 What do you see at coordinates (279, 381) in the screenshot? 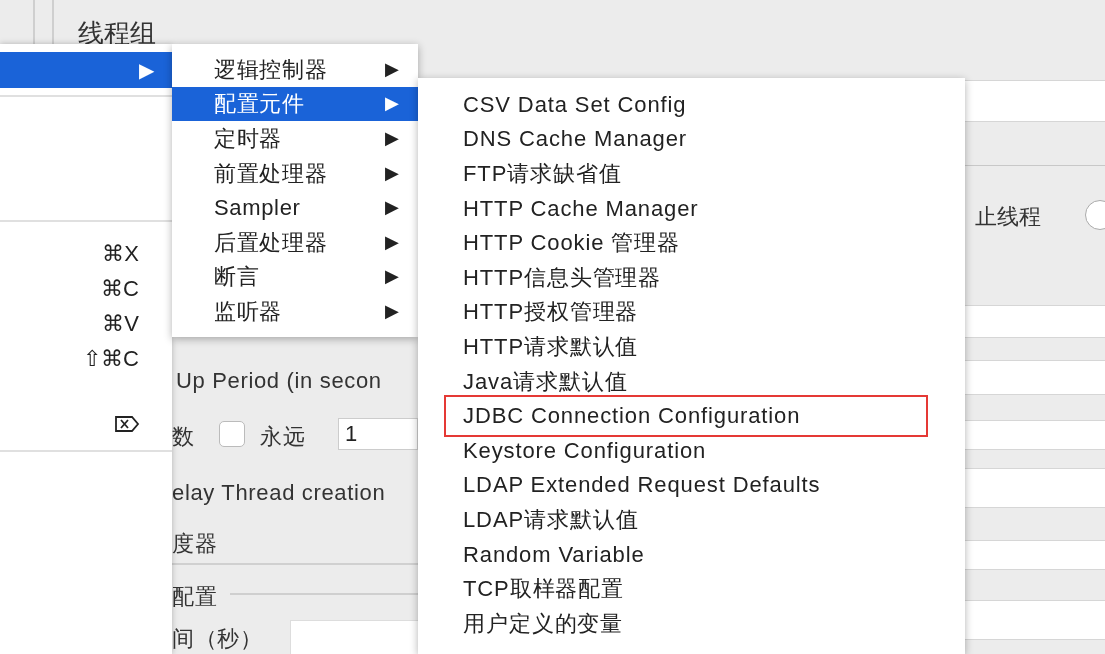
I see `field-label: Up Period (in secon` at bounding box center [279, 381].